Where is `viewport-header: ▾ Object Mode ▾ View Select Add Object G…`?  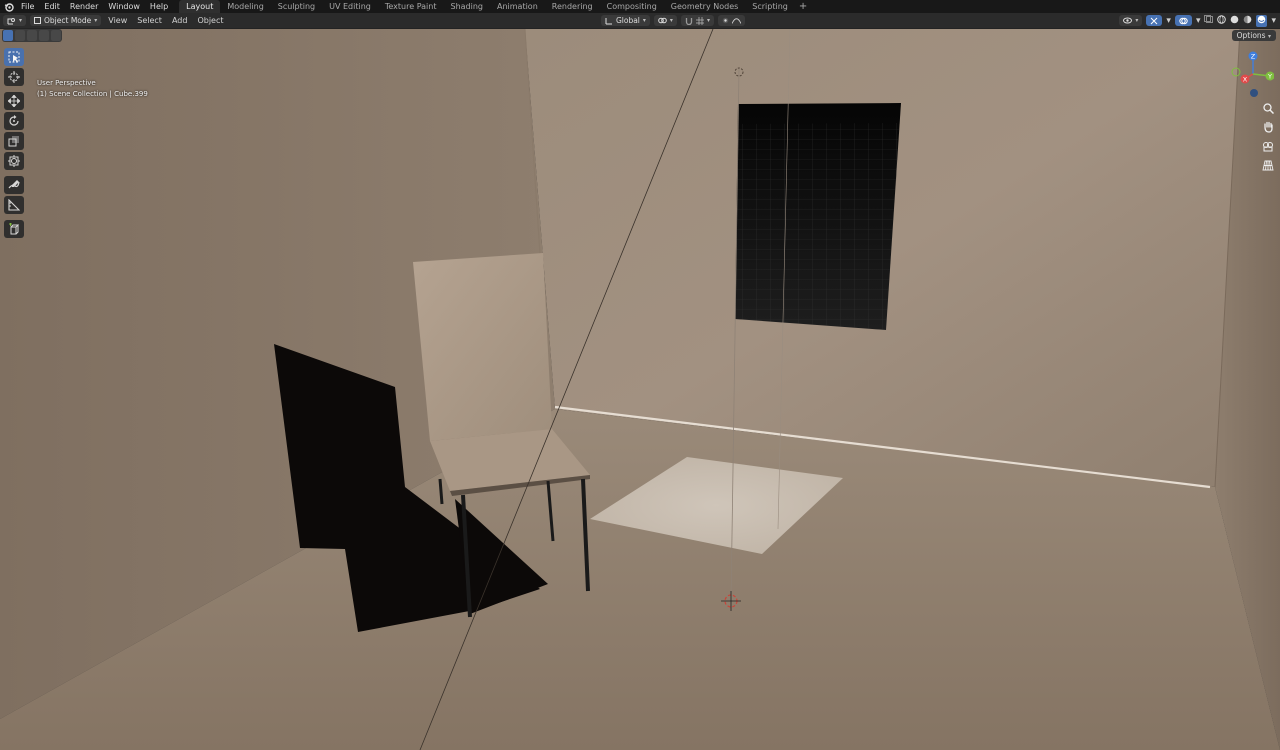
viewport-header: ▾ Object Mode ▾ View Select Add Object G… is located at coordinates (640, 21).